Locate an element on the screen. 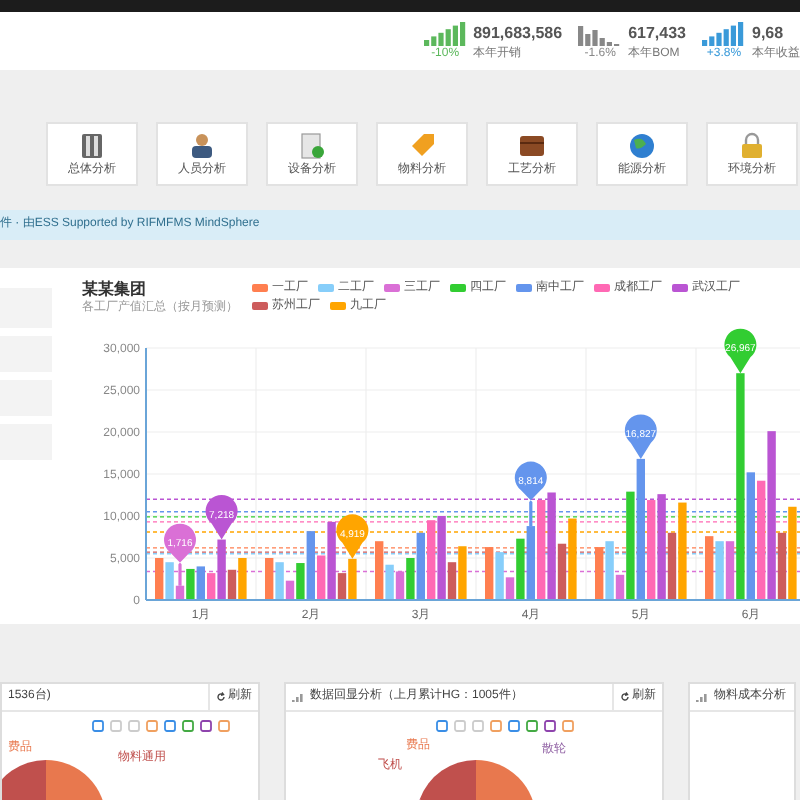  person-icon is located at coordinates (202, 145).